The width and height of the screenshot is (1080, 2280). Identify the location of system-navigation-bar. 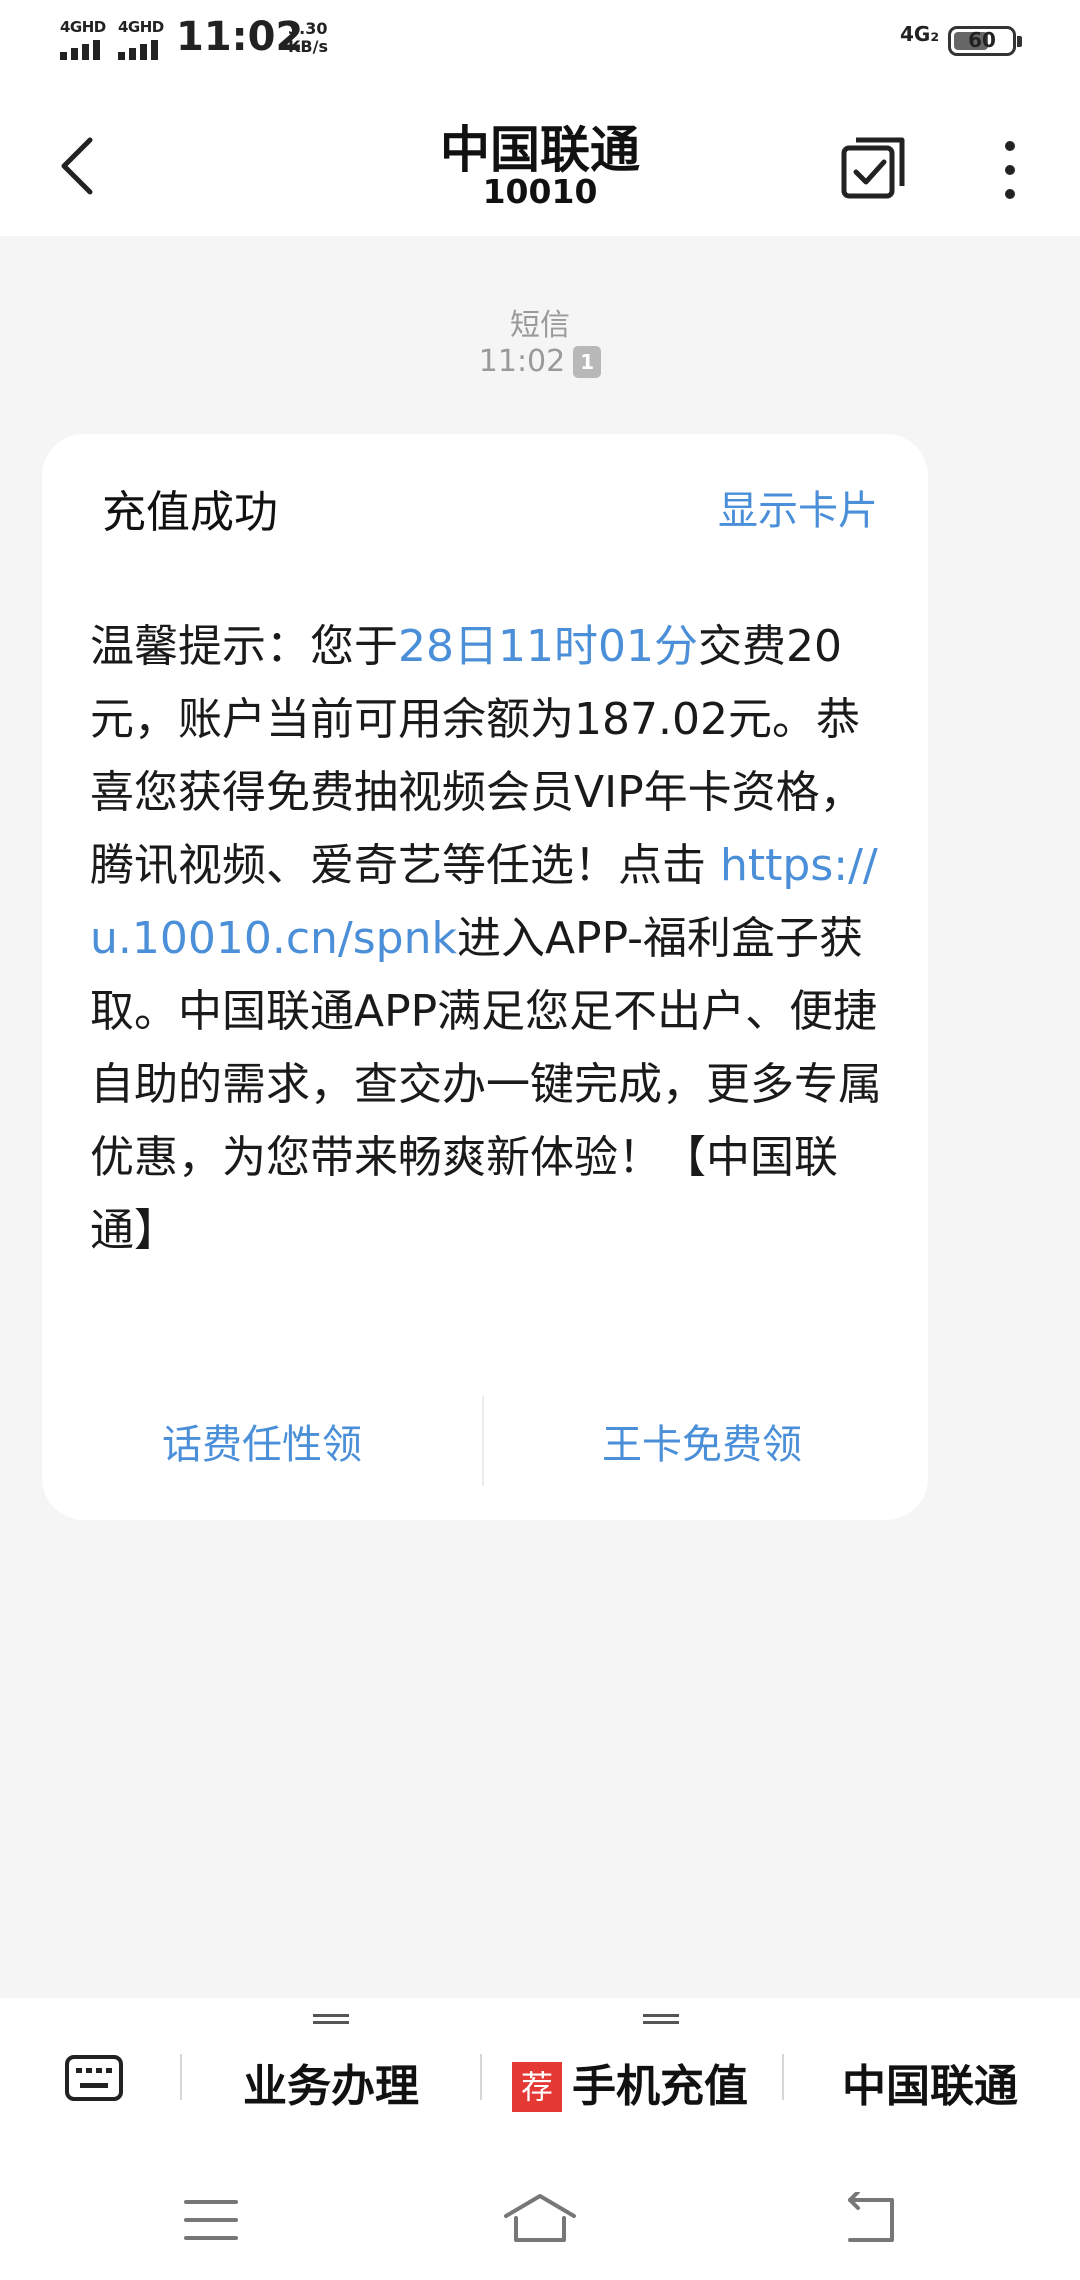
(540, 2215).